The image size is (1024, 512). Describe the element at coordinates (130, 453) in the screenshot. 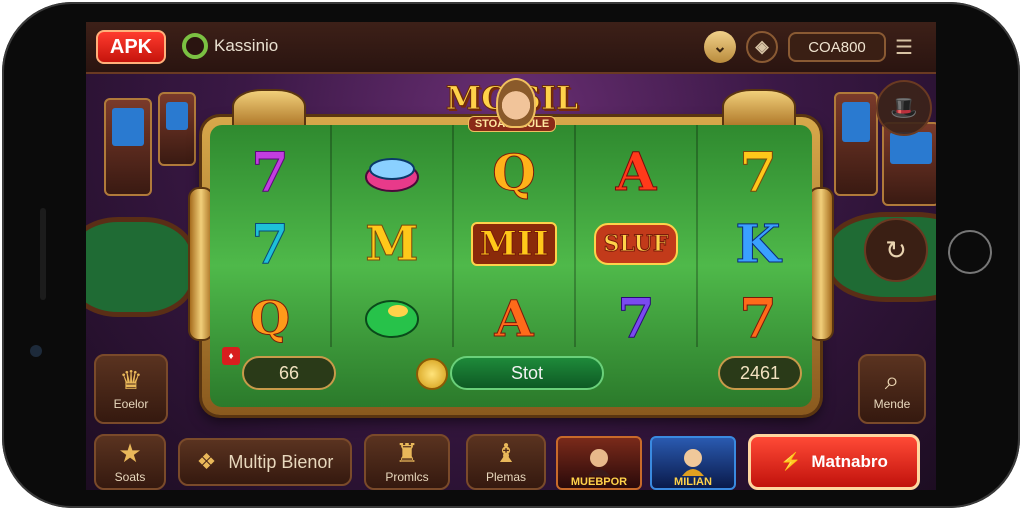

I see `star-icon: ★` at that location.